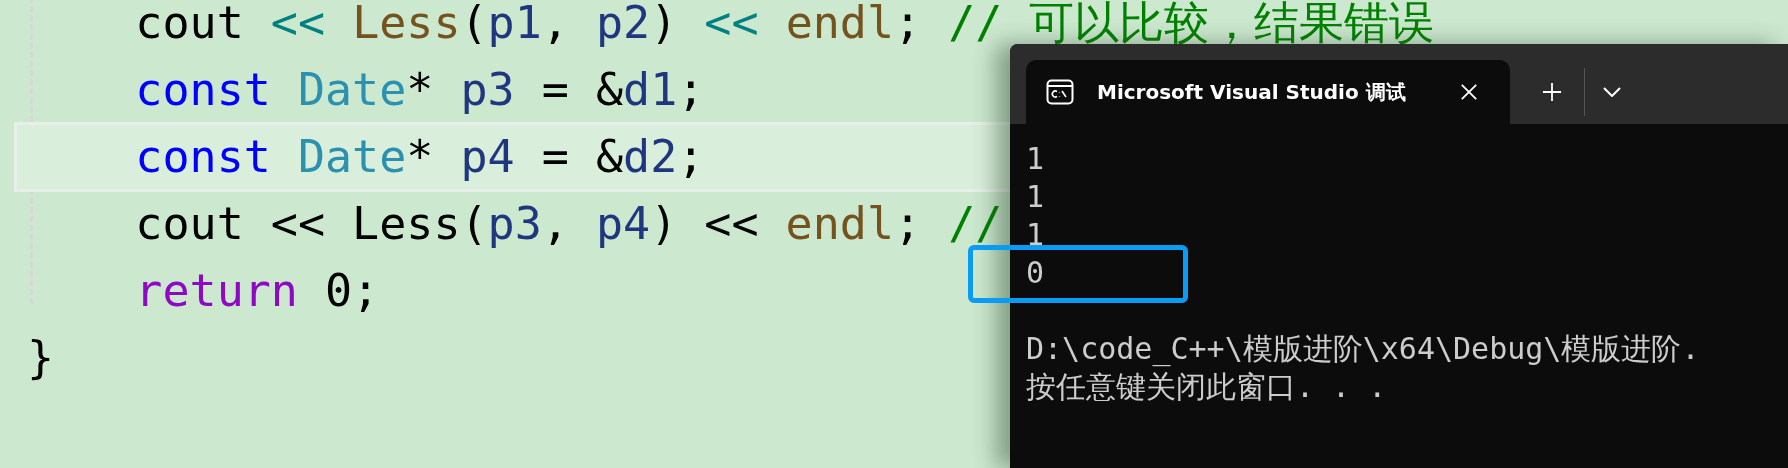 This screenshot has height=468, width=1788. Describe the element at coordinates (1035, 272) in the screenshot. I see `console-output: 0` at that location.